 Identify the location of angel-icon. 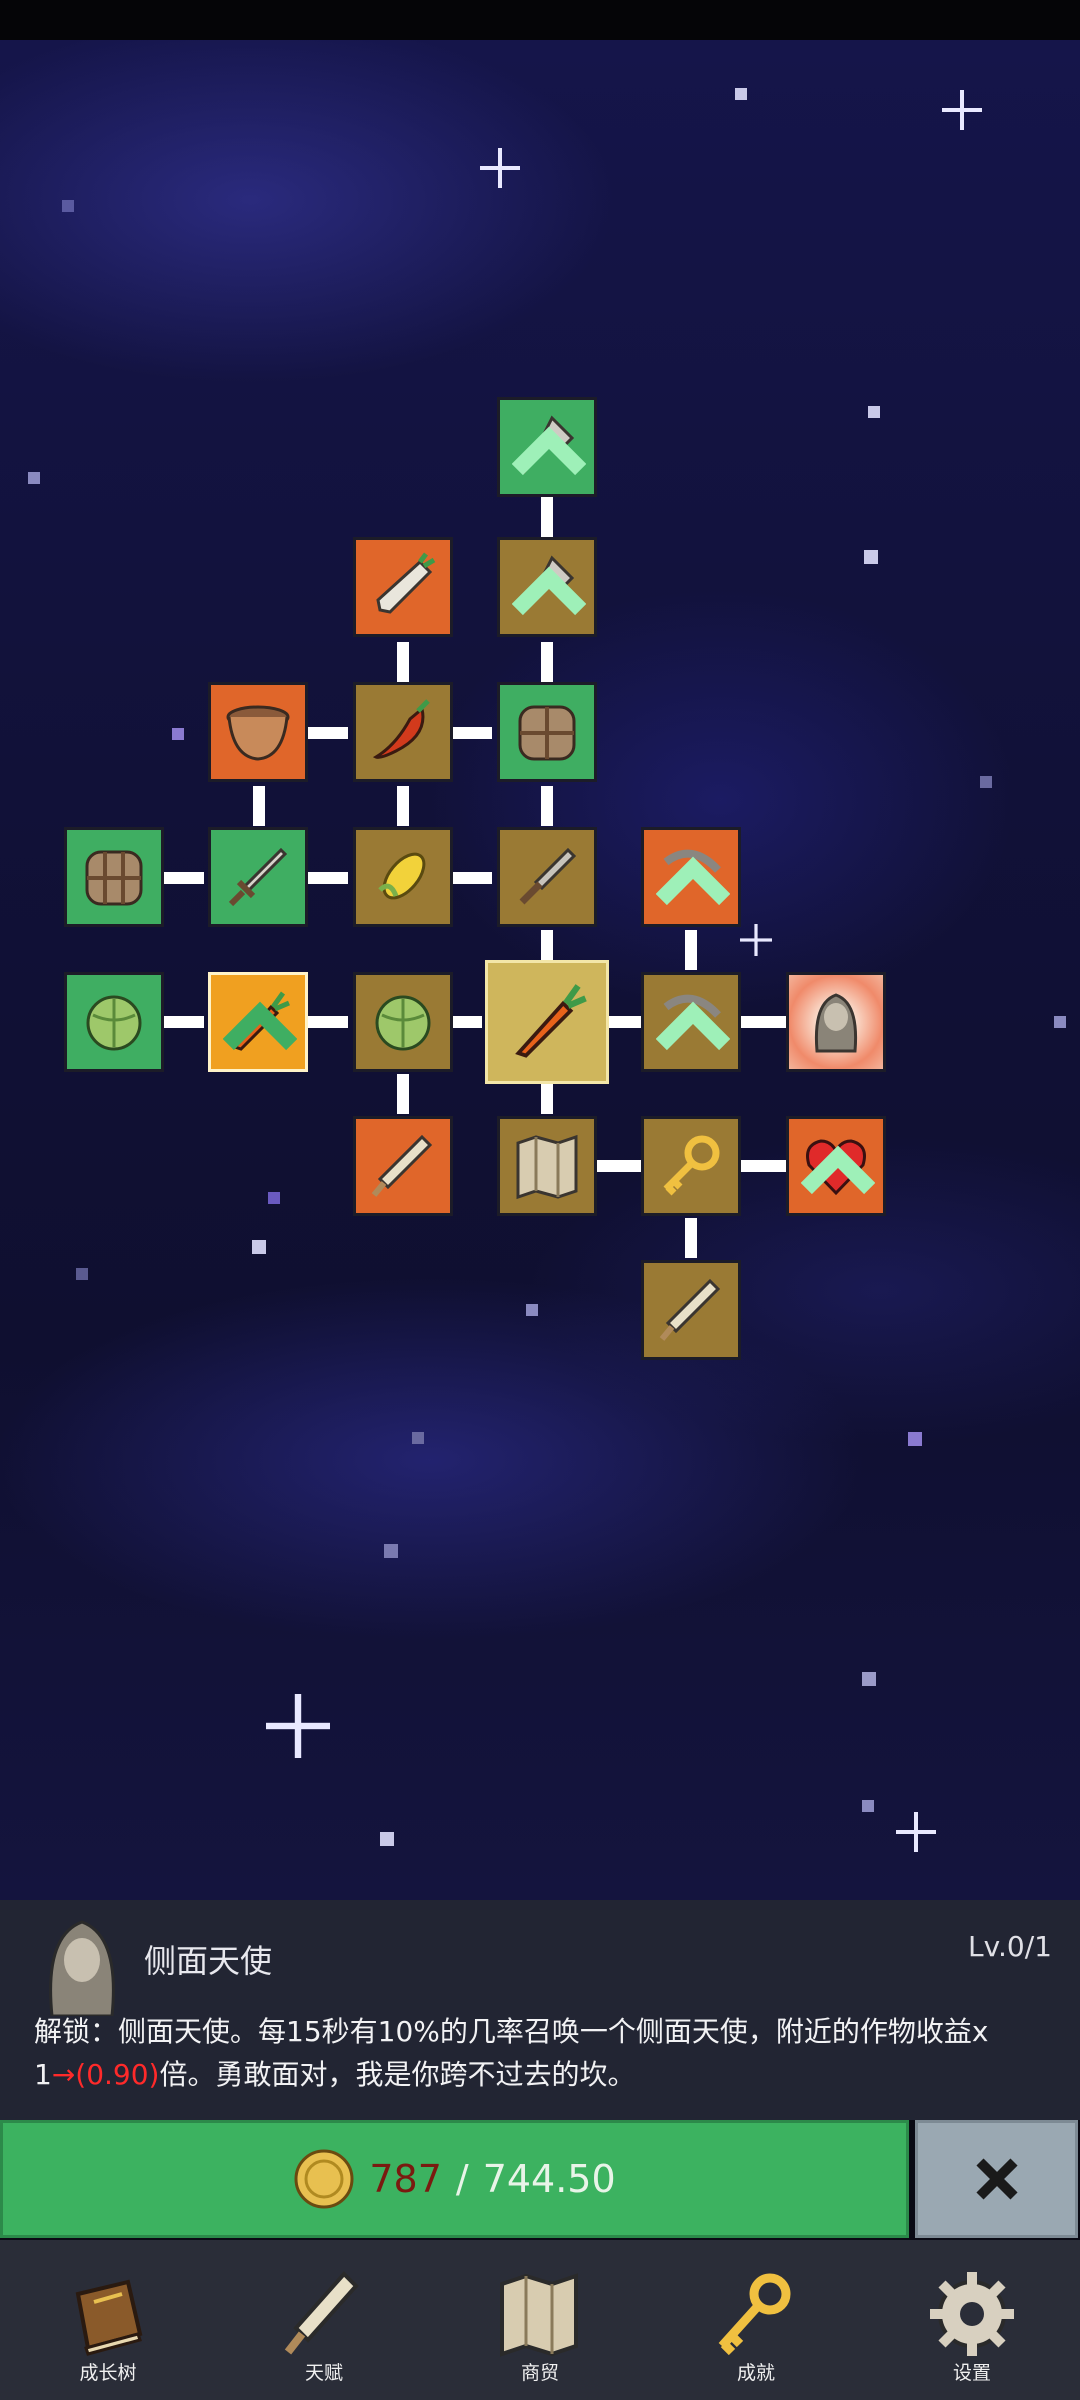
(836, 1023).